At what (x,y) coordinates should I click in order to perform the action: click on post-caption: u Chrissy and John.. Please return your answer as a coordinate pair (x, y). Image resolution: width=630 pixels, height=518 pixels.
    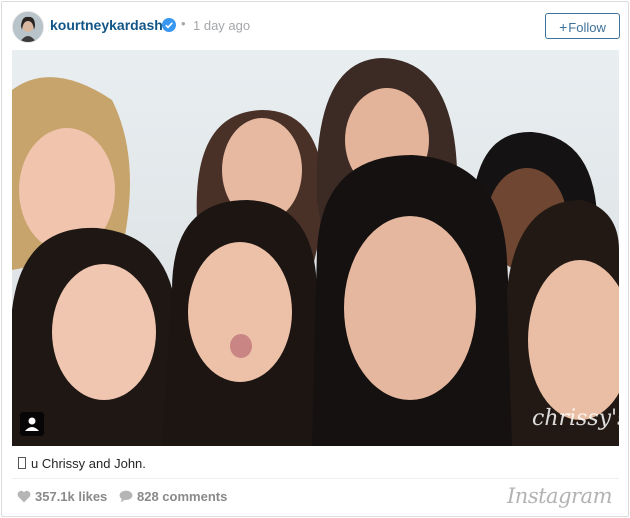
    Looking at the image, I should click on (82, 463).